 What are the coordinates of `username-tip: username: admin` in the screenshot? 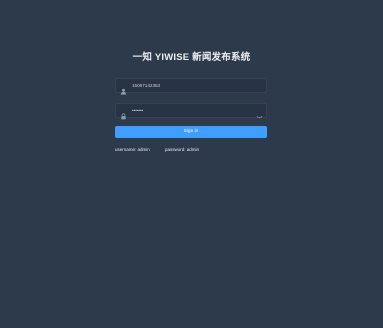 It's located at (132, 149).